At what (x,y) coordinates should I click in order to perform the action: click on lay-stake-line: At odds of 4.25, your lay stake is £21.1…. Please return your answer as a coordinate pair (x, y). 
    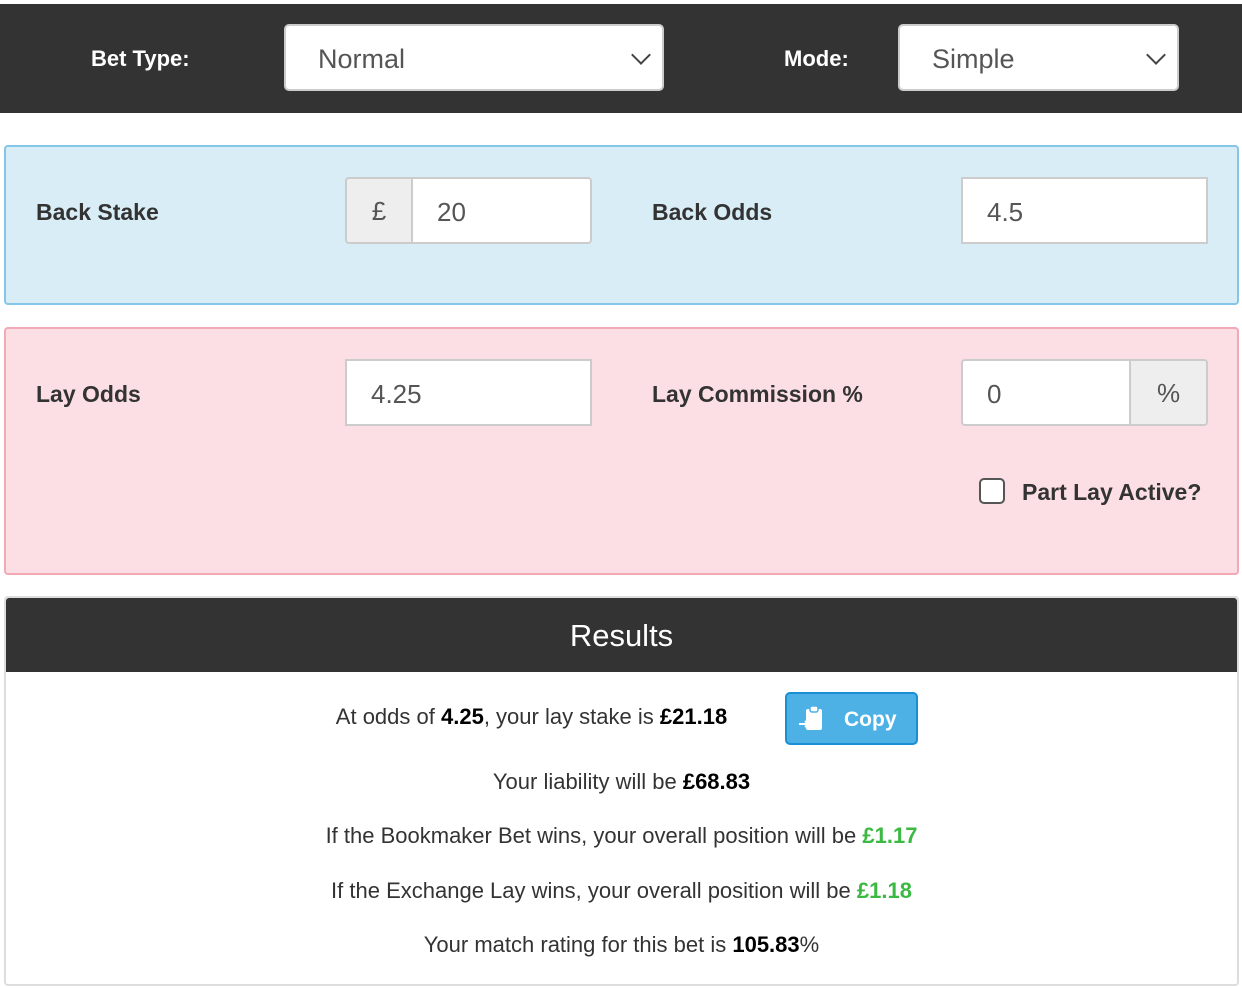
    Looking at the image, I should click on (621, 717).